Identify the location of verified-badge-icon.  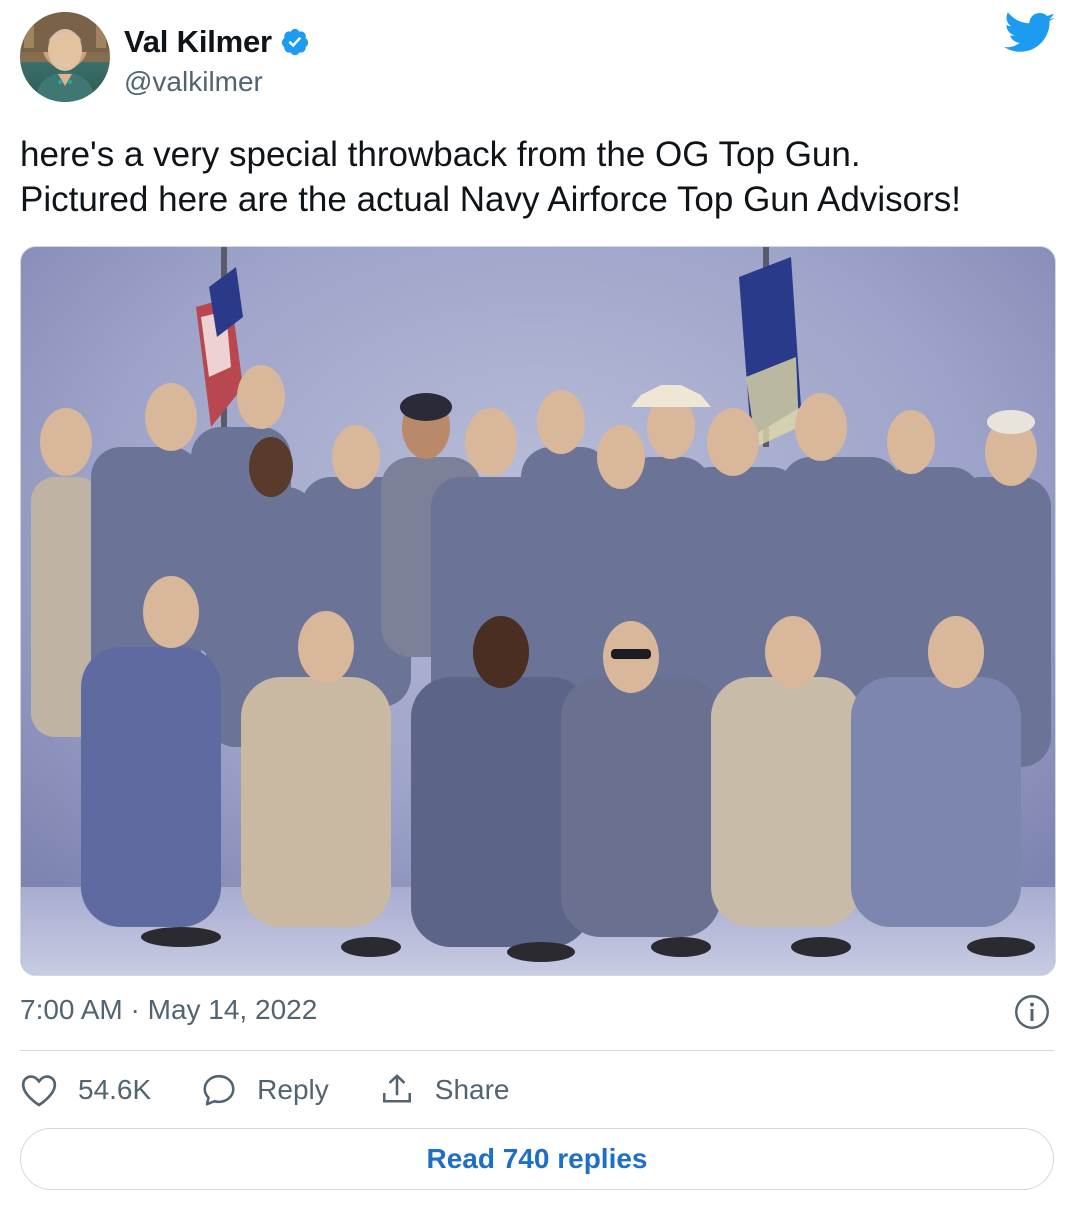
(295, 42).